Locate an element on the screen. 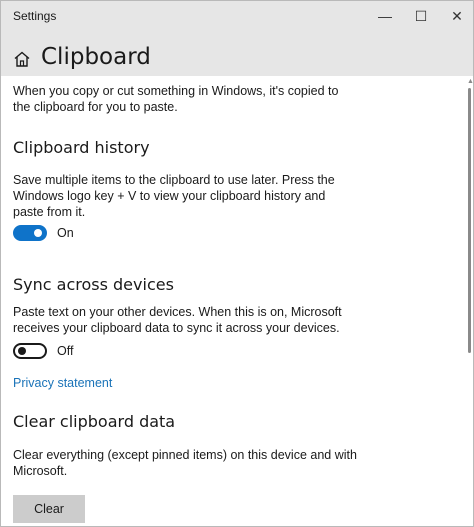 The height and width of the screenshot is (527, 474). scroll-up-arrow-icon: ▲ is located at coordinates (470, 82).